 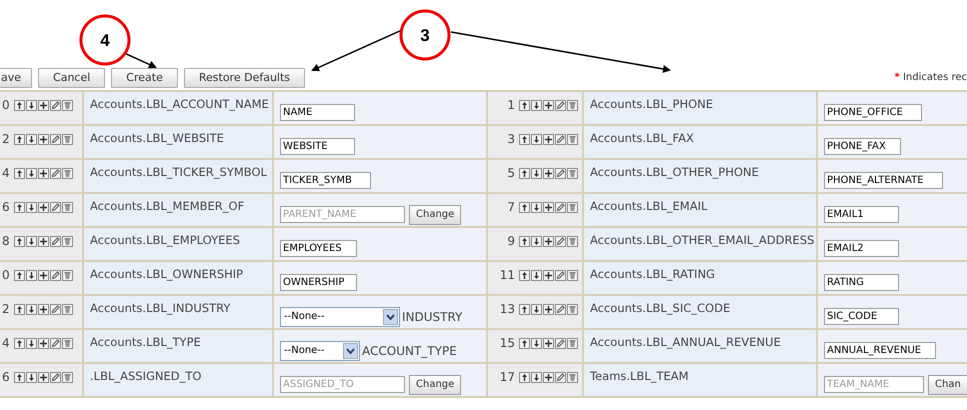 I want to click on text-field: NAME, so click(x=317, y=113).